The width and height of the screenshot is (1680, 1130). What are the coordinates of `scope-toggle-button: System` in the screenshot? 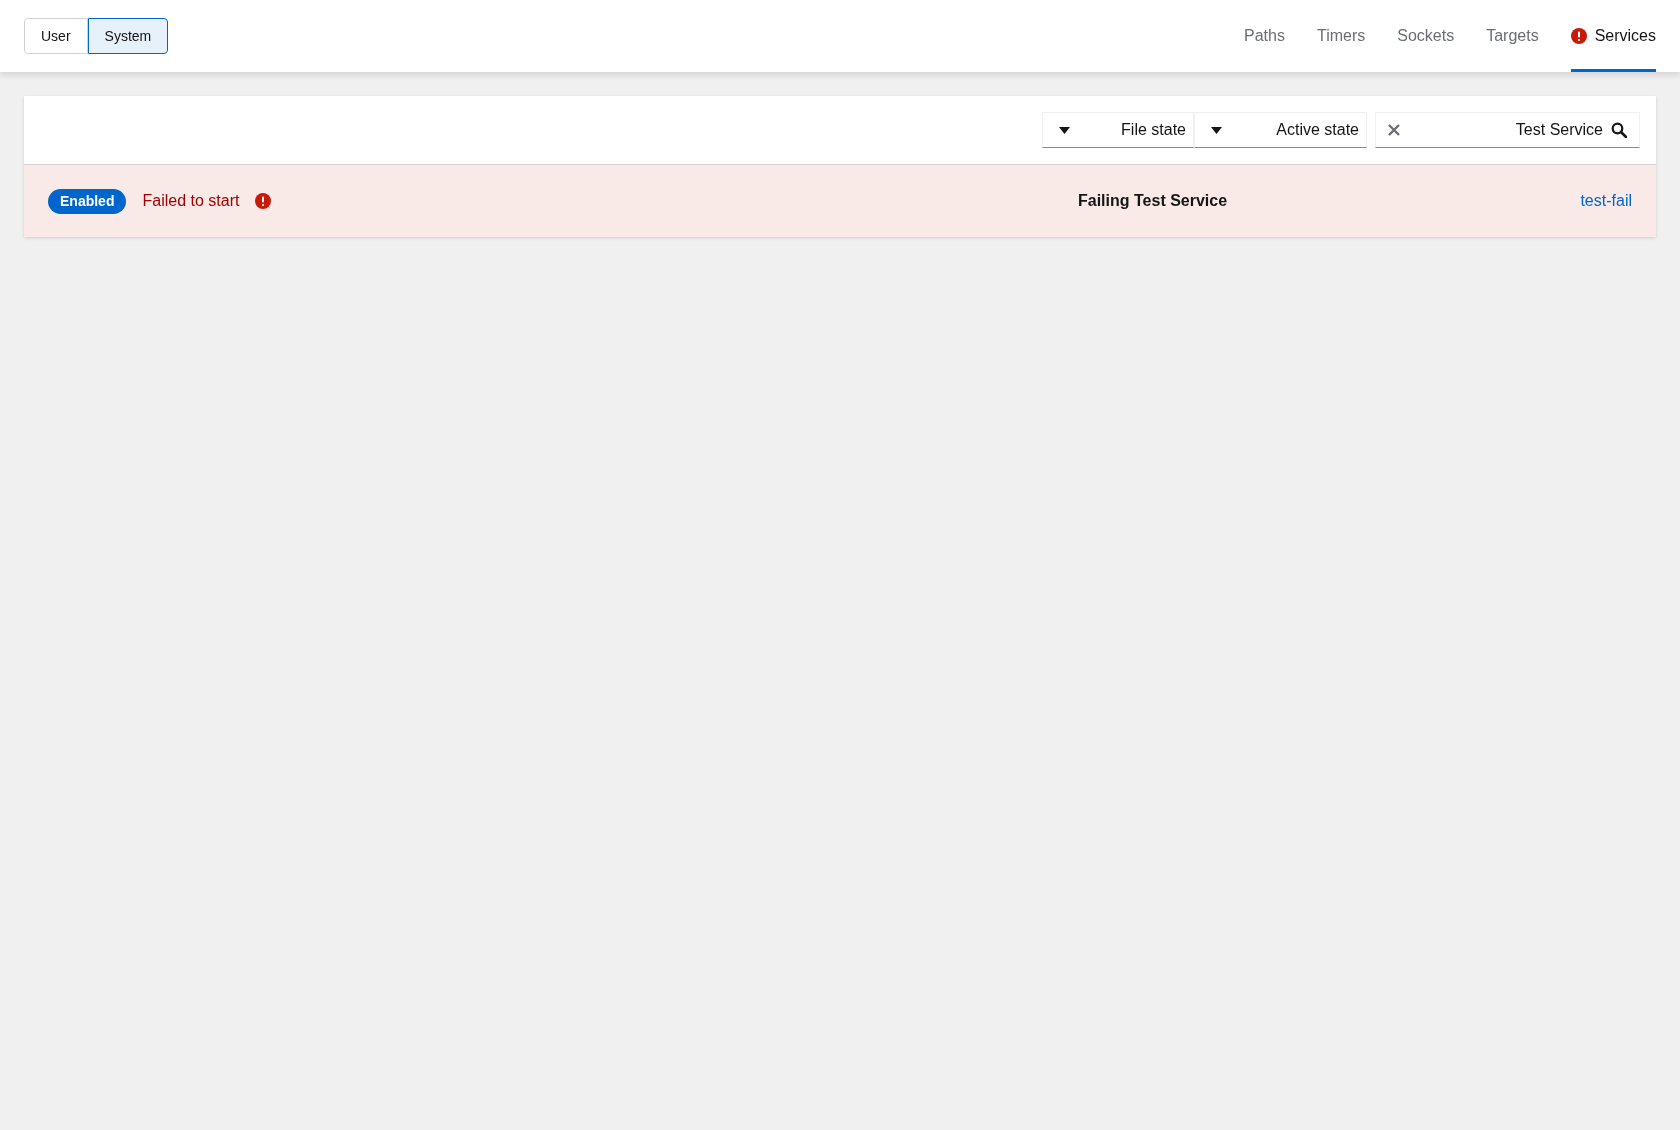 It's located at (128, 36).